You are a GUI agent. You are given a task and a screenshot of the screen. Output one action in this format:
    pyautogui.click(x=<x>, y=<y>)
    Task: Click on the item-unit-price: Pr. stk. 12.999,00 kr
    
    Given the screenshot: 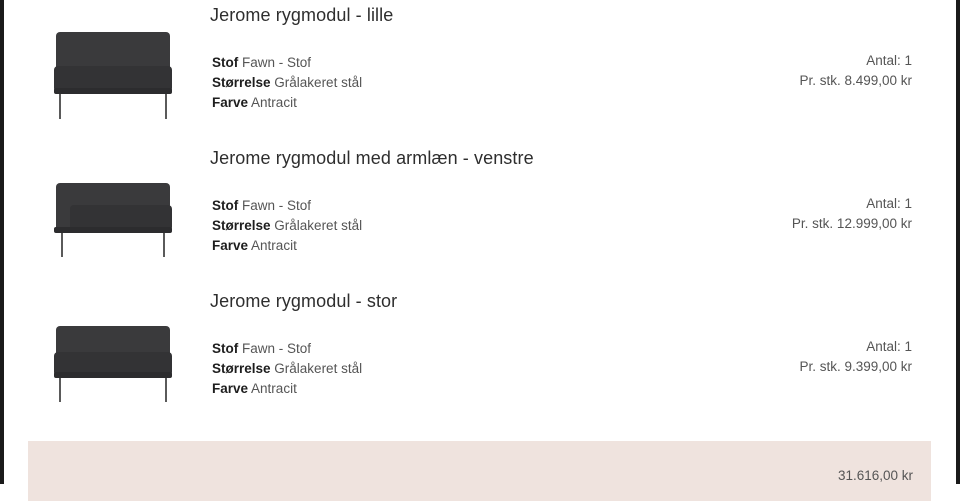 What is the action you would take?
    pyautogui.click(x=851, y=223)
    